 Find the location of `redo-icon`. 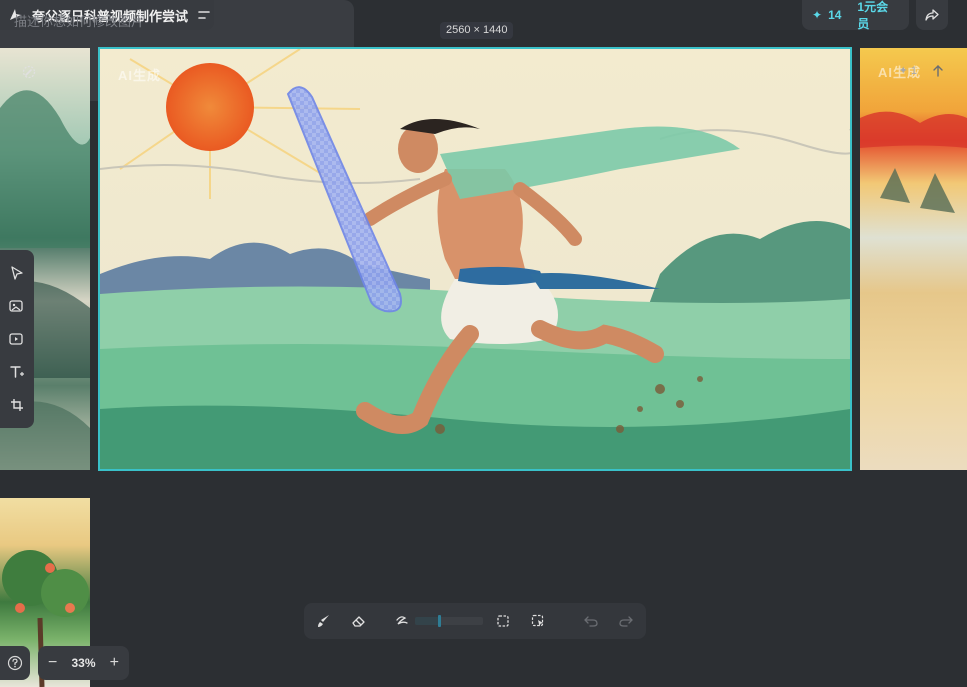

redo-icon is located at coordinates (626, 621).